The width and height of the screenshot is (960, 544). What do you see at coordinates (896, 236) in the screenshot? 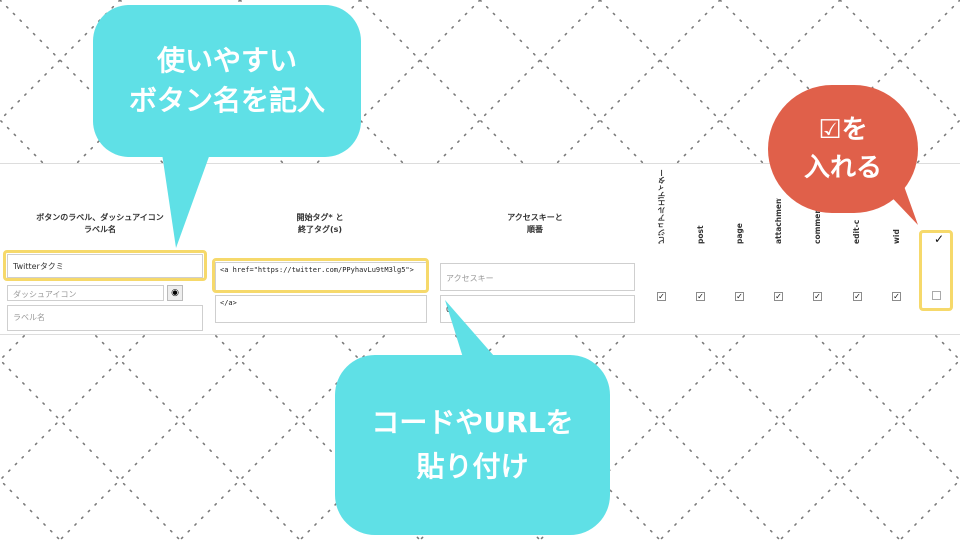
I see `header-wid: wid` at bounding box center [896, 236].